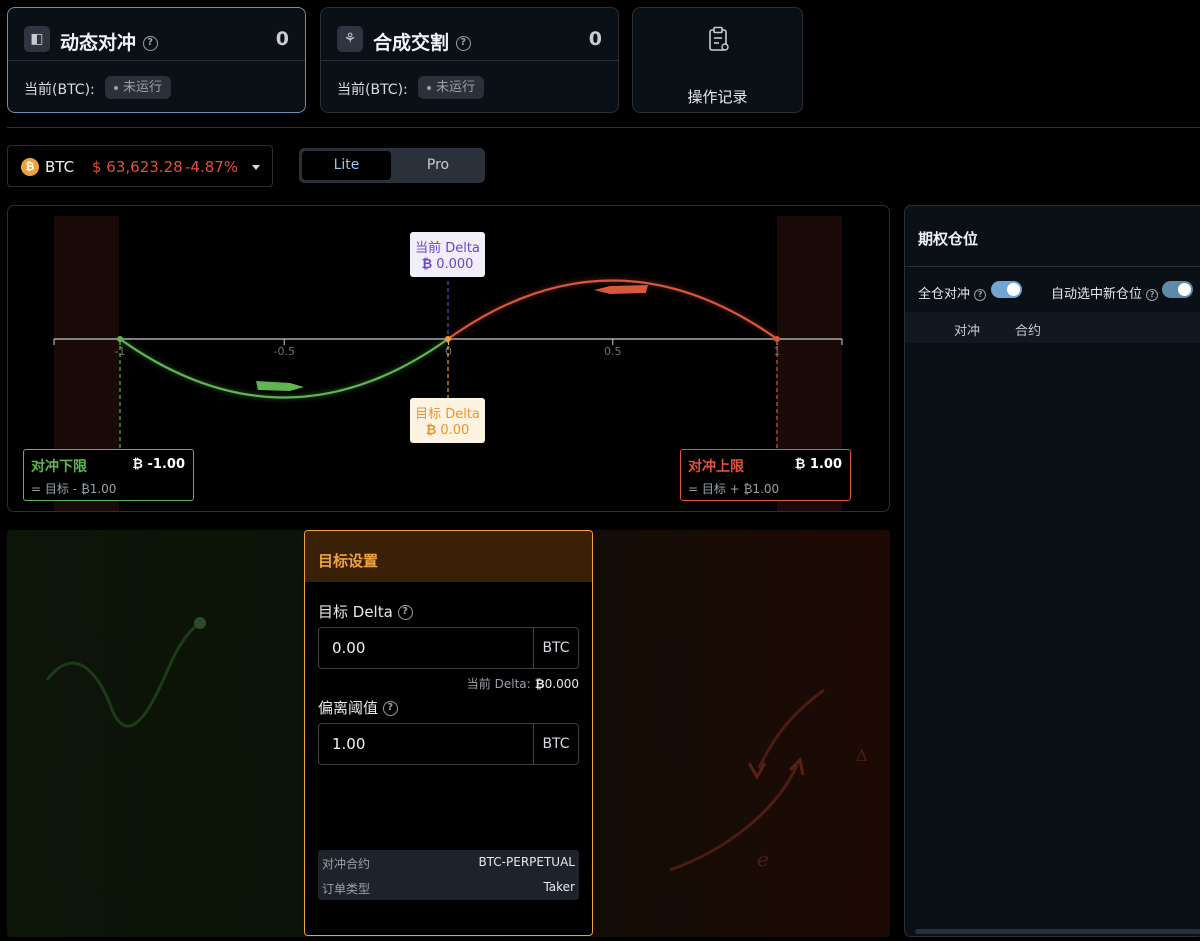 This screenshot has width=1200, height=941. I want to click on auto-select-label: 自动选中新仓位 ?, so click(1105, 292).